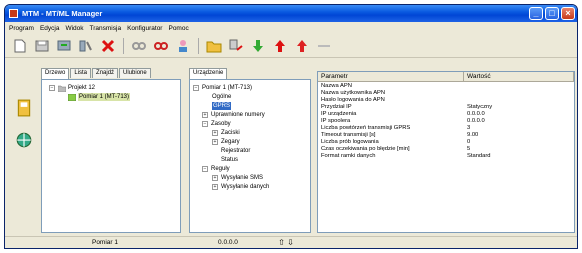 This screenshot has width=582, height=253. Describe the element at coordinates (216, 124) in the screenshot. I see `tree-item-zasoby: − Zasoby` at that location.